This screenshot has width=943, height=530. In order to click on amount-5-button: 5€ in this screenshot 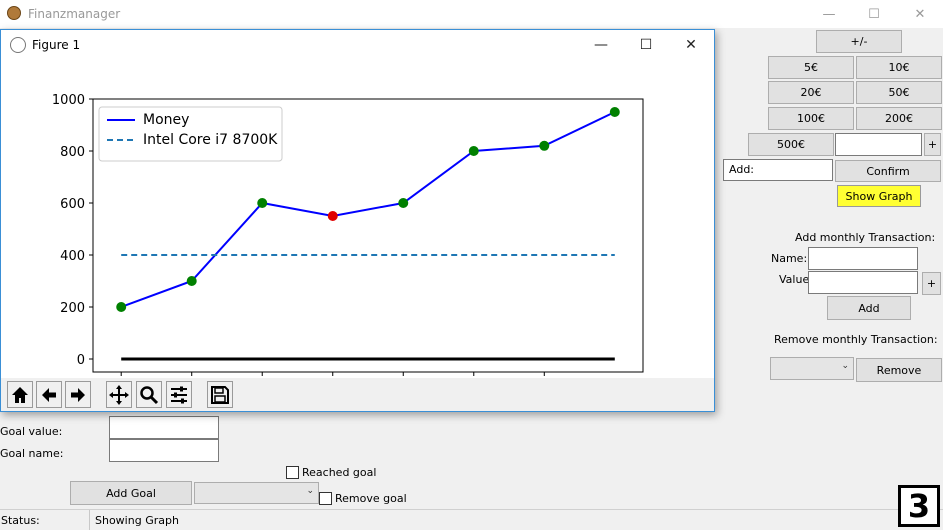, I will do `click(811, 67)`.